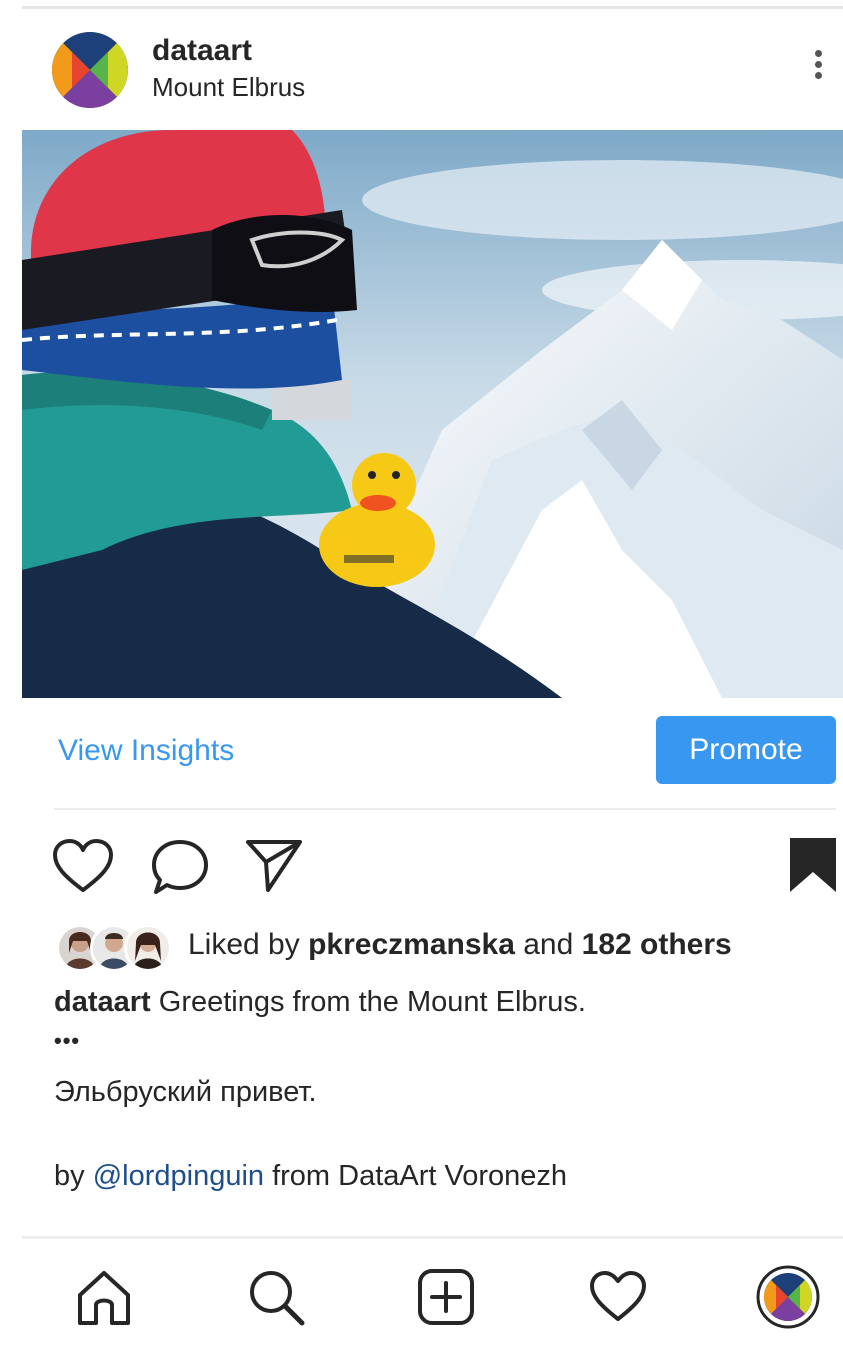 Image resolution: width=843 pixels, height=1351 pixels. Describe the element at coordinates (446, 1297) in the screenshot. I see `add-post-icon` at that location.